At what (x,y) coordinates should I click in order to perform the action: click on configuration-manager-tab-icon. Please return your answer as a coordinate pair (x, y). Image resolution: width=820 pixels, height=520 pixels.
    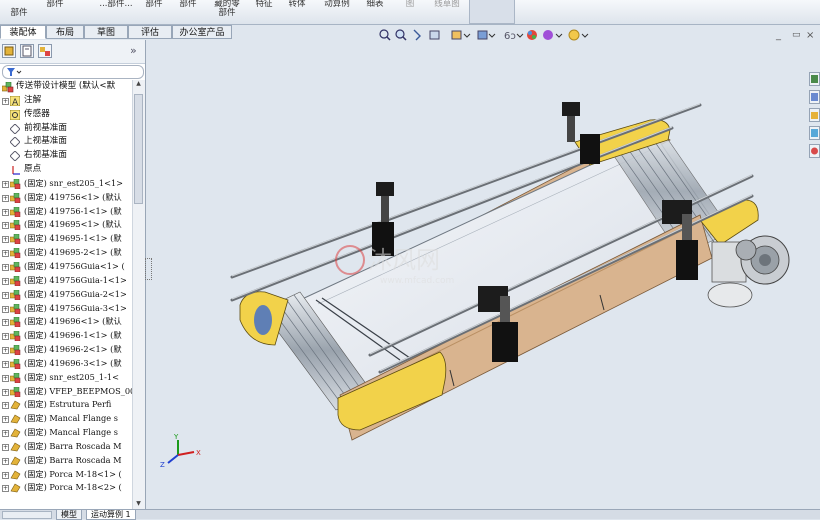
    Looking at the image, I should click on (45, 51).